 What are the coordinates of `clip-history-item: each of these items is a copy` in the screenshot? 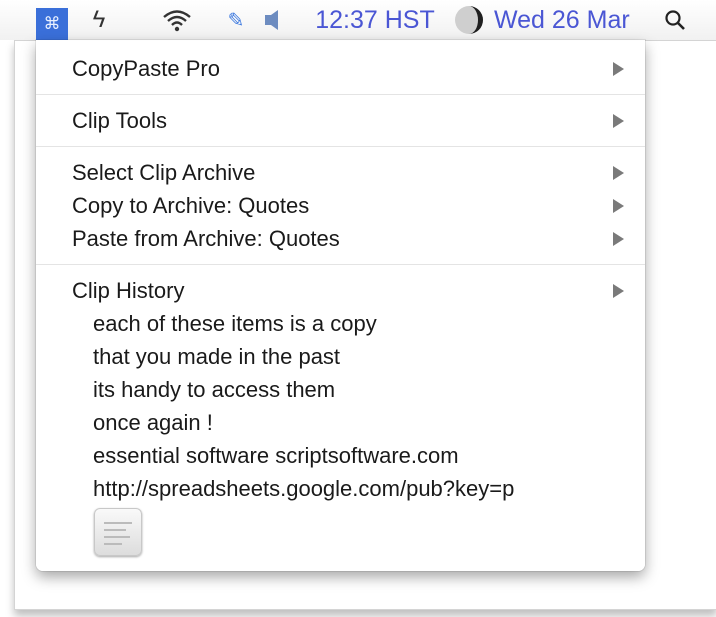 It's located at (340, 324).